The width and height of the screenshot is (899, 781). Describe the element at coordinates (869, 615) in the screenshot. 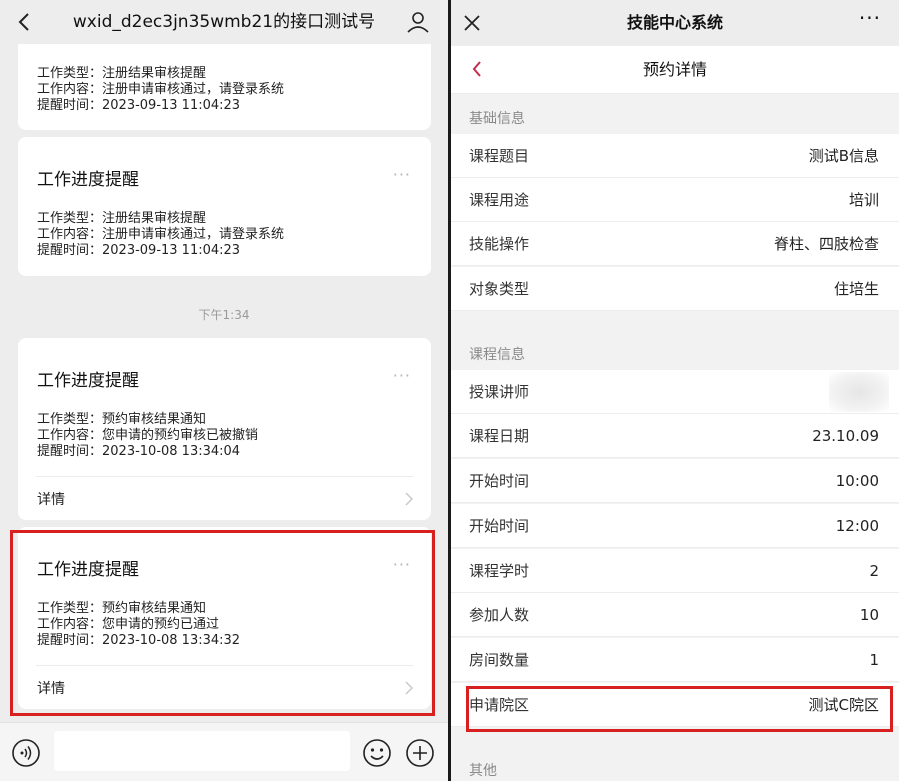

I see `field-value: 10` at that location.